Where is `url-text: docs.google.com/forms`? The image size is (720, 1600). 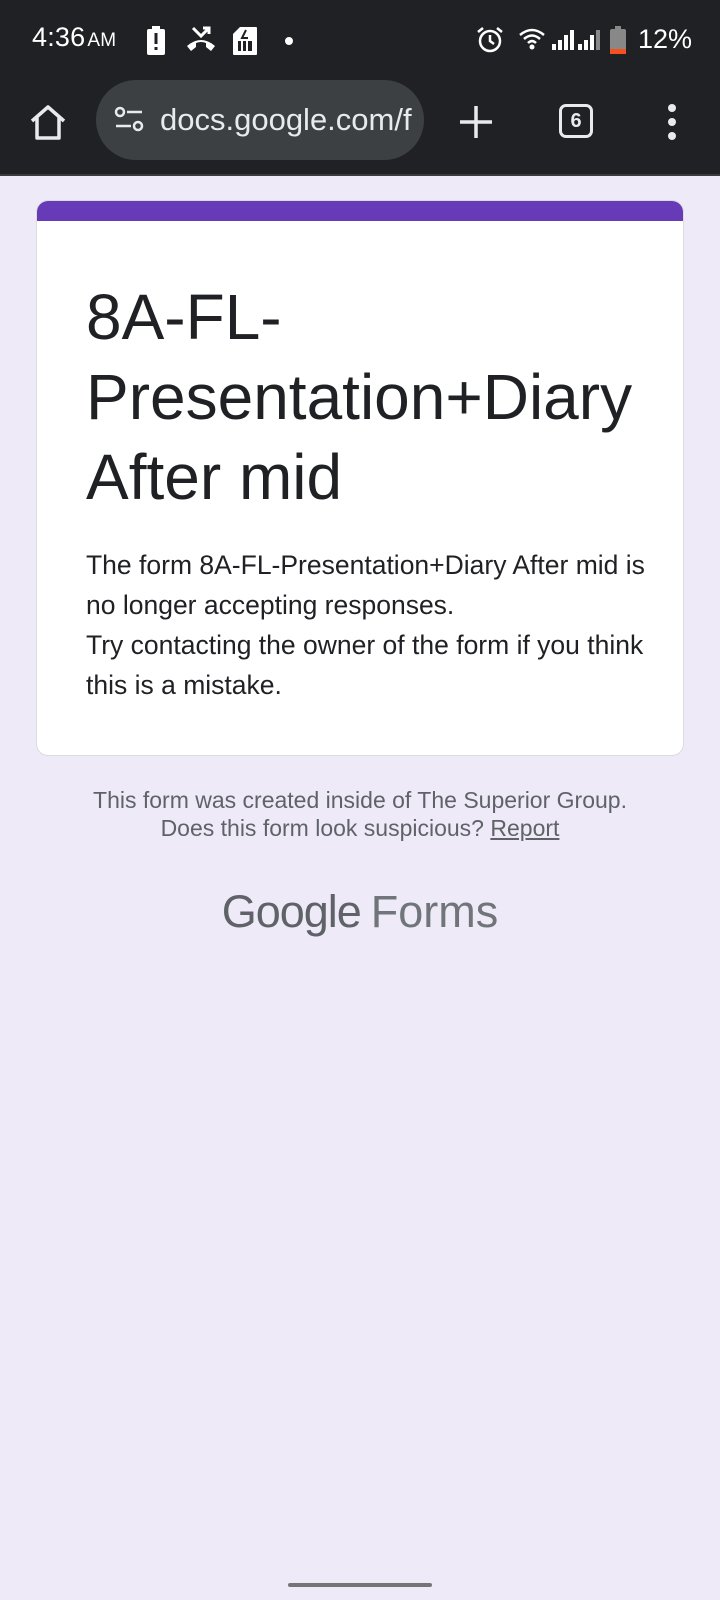 url-text: docs.google.com/forms is located at coordinates (286, 119).